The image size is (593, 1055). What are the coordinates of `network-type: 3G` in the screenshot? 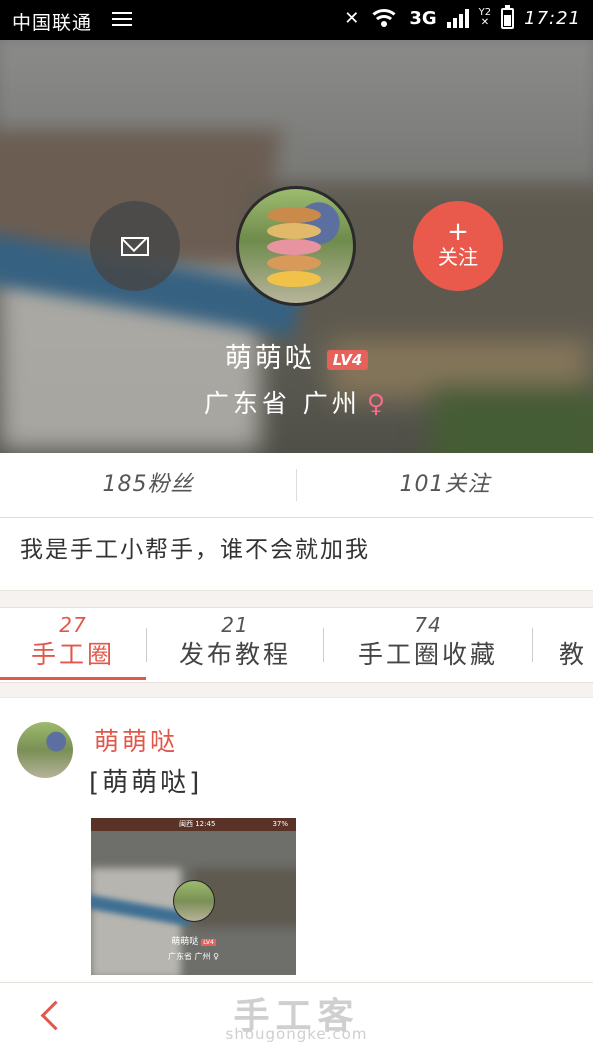 It's located at (423, 18).